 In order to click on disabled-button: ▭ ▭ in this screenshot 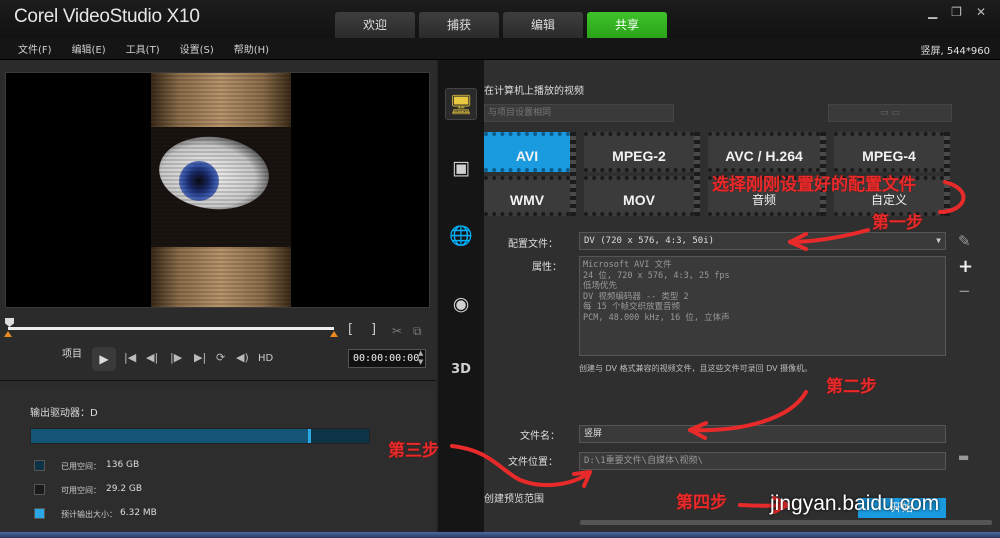, I will do `click(890, 113)`.